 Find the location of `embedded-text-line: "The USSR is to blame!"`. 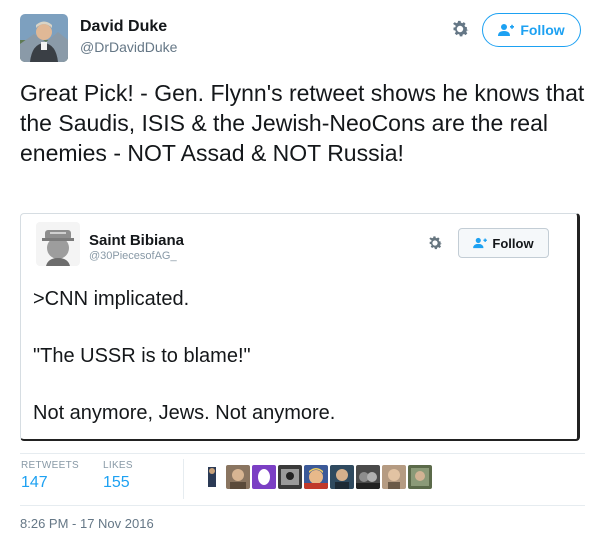

embedded-text-line: "The USSR is to blame!" is located at coordinates (142, 356).